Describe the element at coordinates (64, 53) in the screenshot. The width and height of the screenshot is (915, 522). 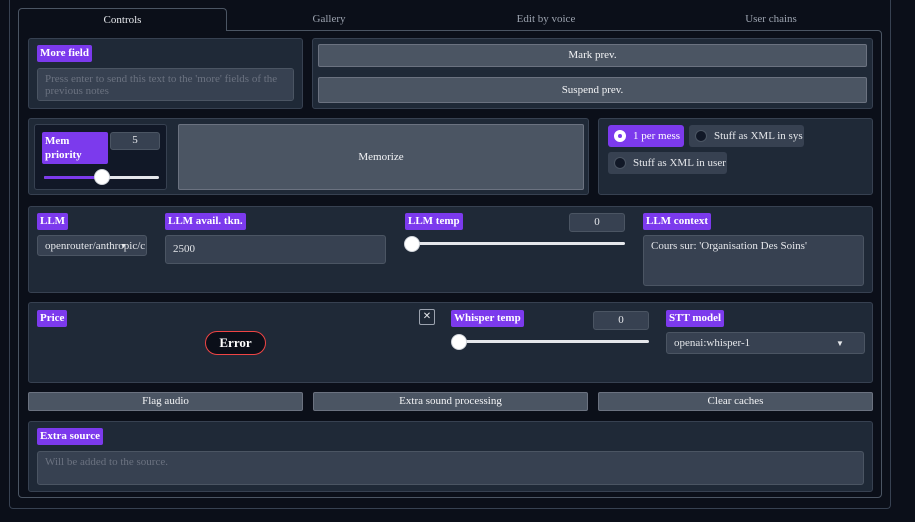
I see `more-field-label: More field` at that location.